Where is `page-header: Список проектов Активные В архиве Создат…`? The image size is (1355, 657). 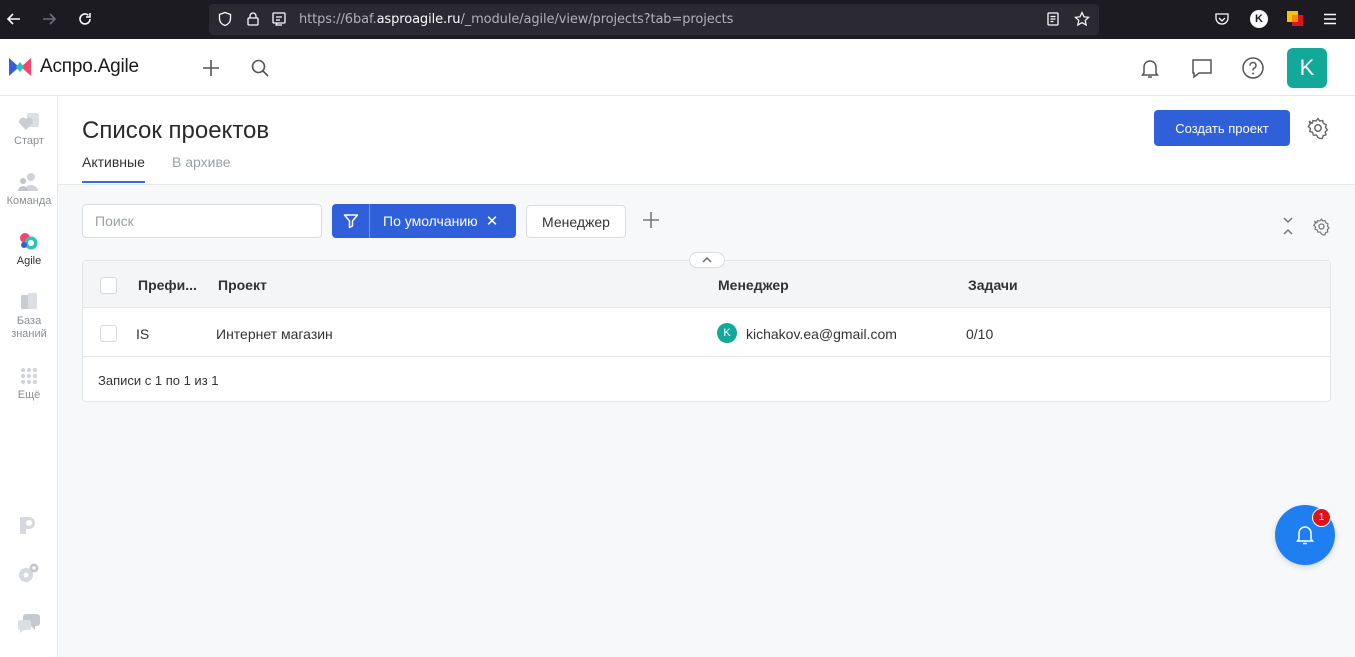
page-header: Список проектов Активные В архиве Создат… is located at coordinates (706, 140).